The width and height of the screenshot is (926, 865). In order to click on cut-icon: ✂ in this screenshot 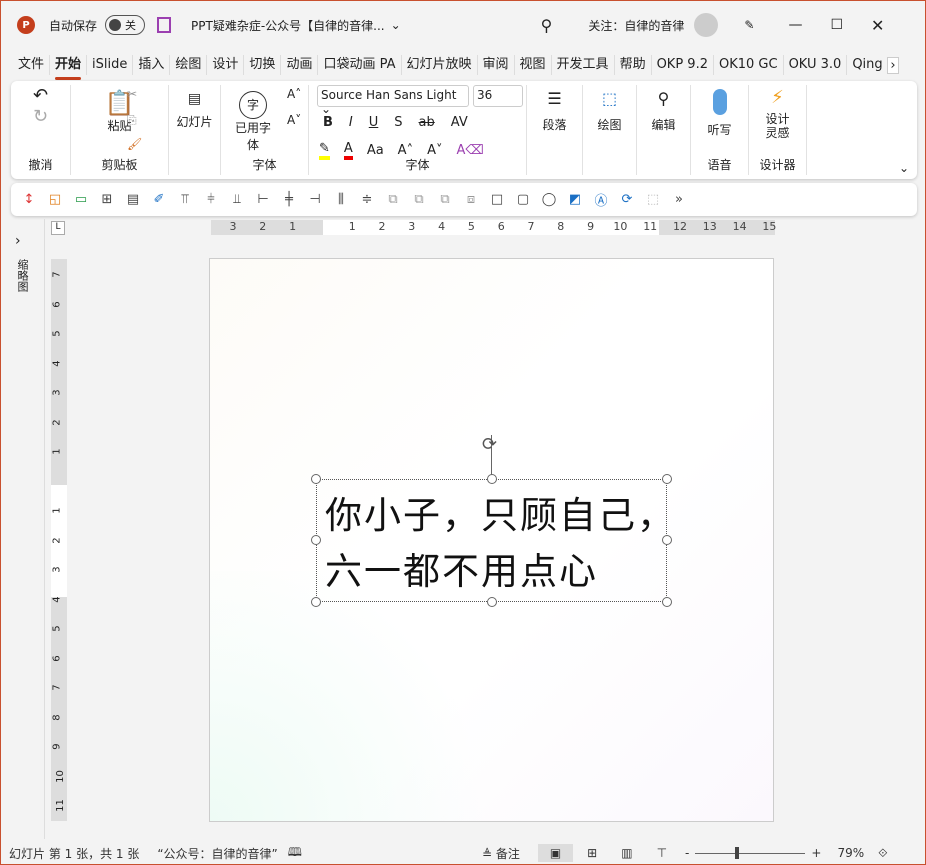, I will do `click(132, 94)`.